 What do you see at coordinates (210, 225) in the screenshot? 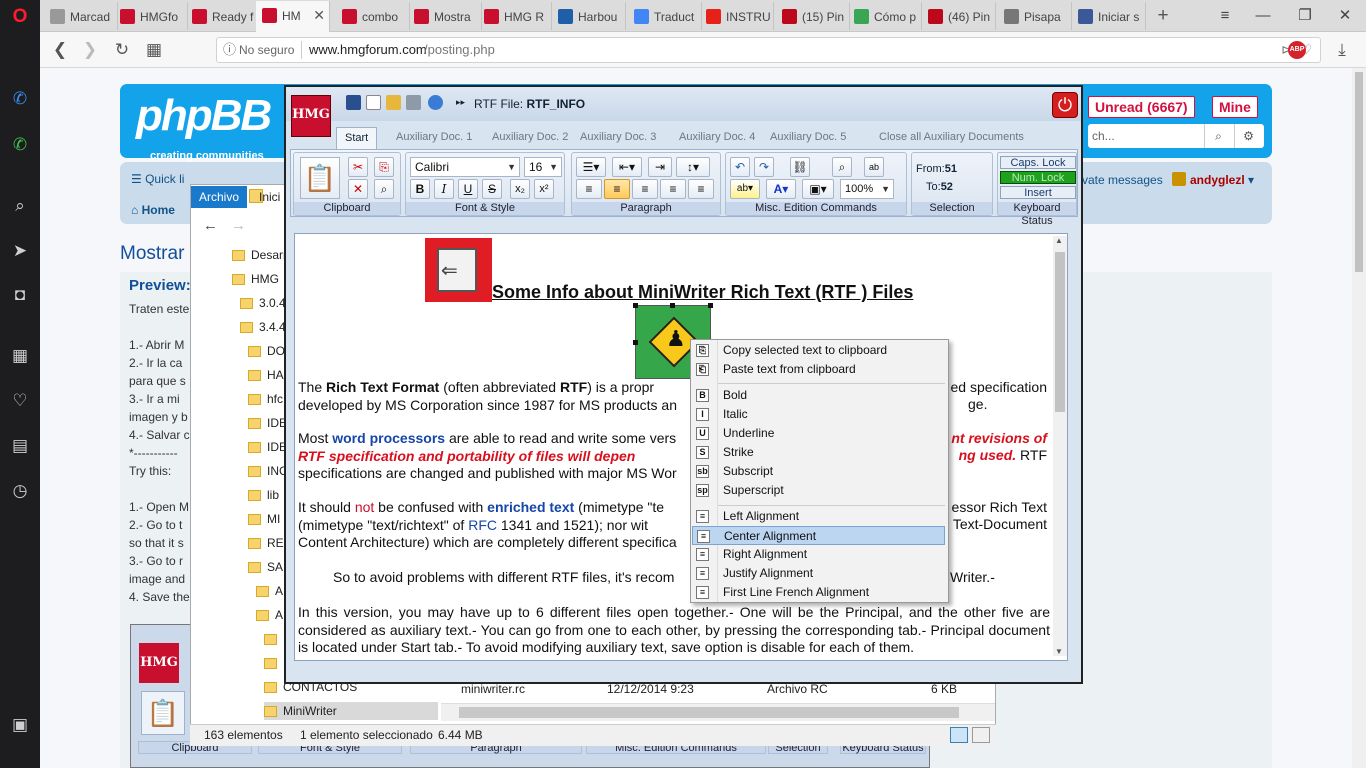
I see `explorer-back-button: ←` at bounding box center [210, 225].